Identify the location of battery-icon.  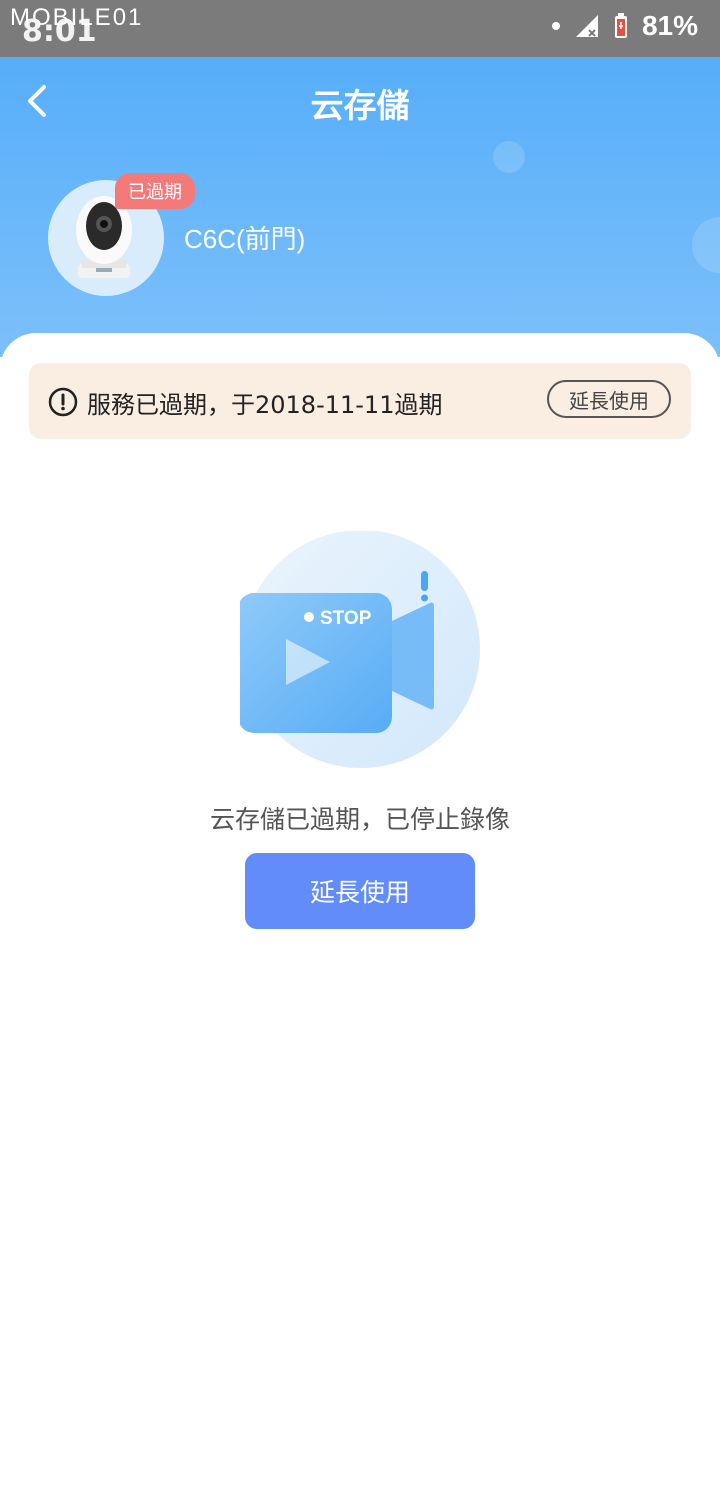
(620, 25).